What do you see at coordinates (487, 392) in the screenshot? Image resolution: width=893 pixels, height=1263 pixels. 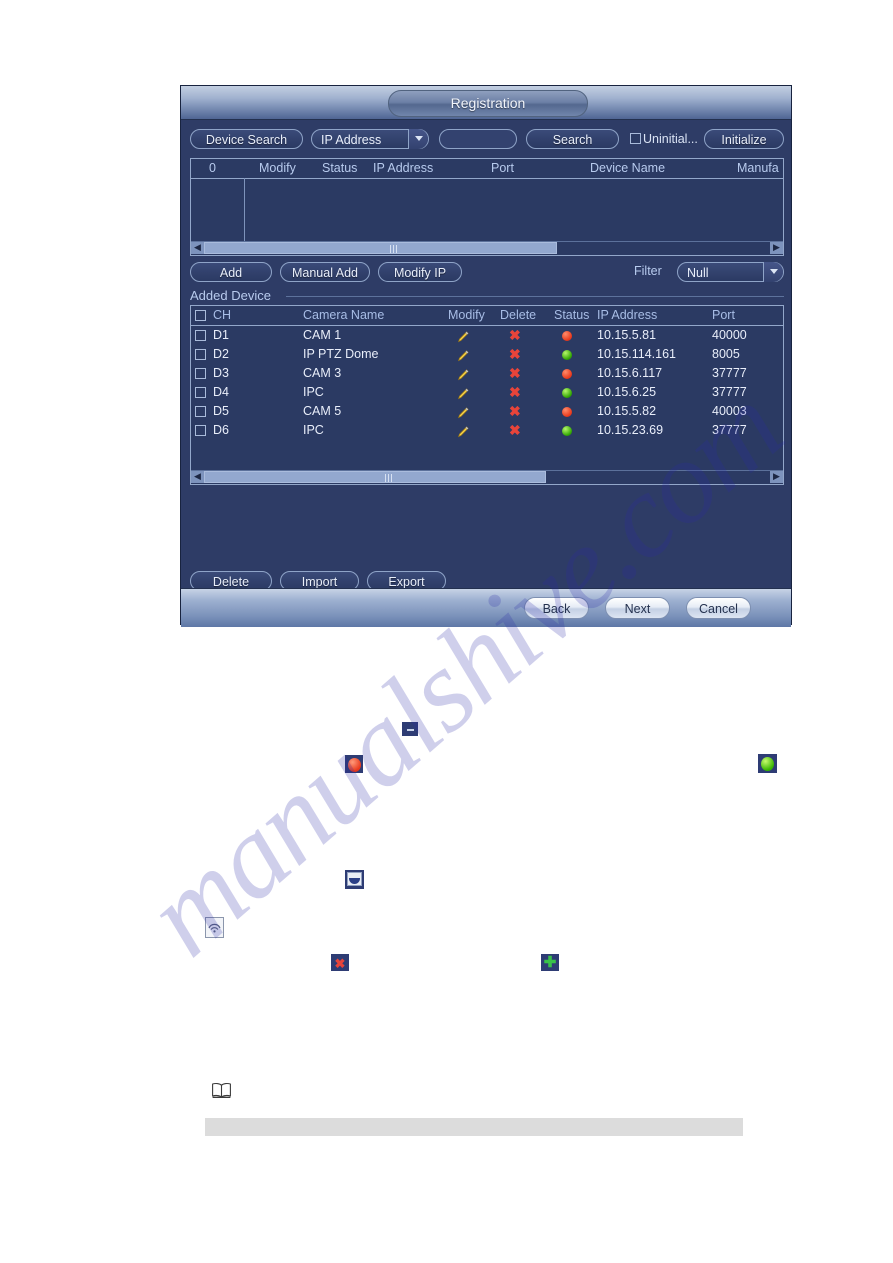 I see `table-row: D4 IPC 10.15.6.25 37777 ✖` at bounding box center [487, 392].